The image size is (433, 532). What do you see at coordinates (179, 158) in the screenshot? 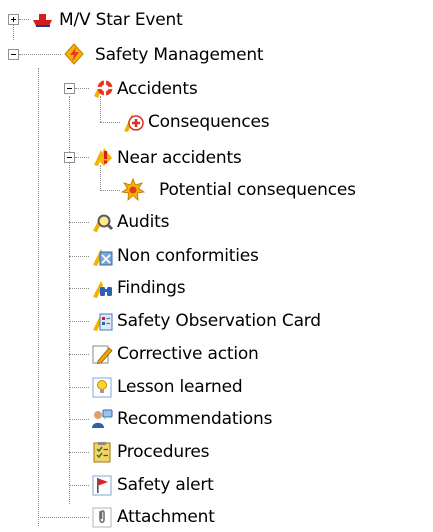
I see `tree-node-label: Near accidents` at bounding box center [179, 158].